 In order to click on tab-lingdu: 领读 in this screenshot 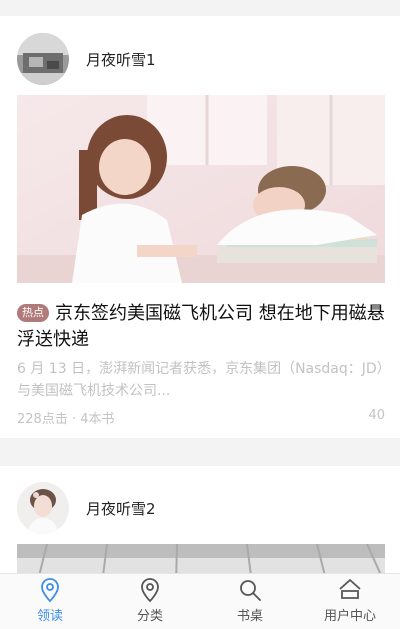, I will do `click(50, 601)`.